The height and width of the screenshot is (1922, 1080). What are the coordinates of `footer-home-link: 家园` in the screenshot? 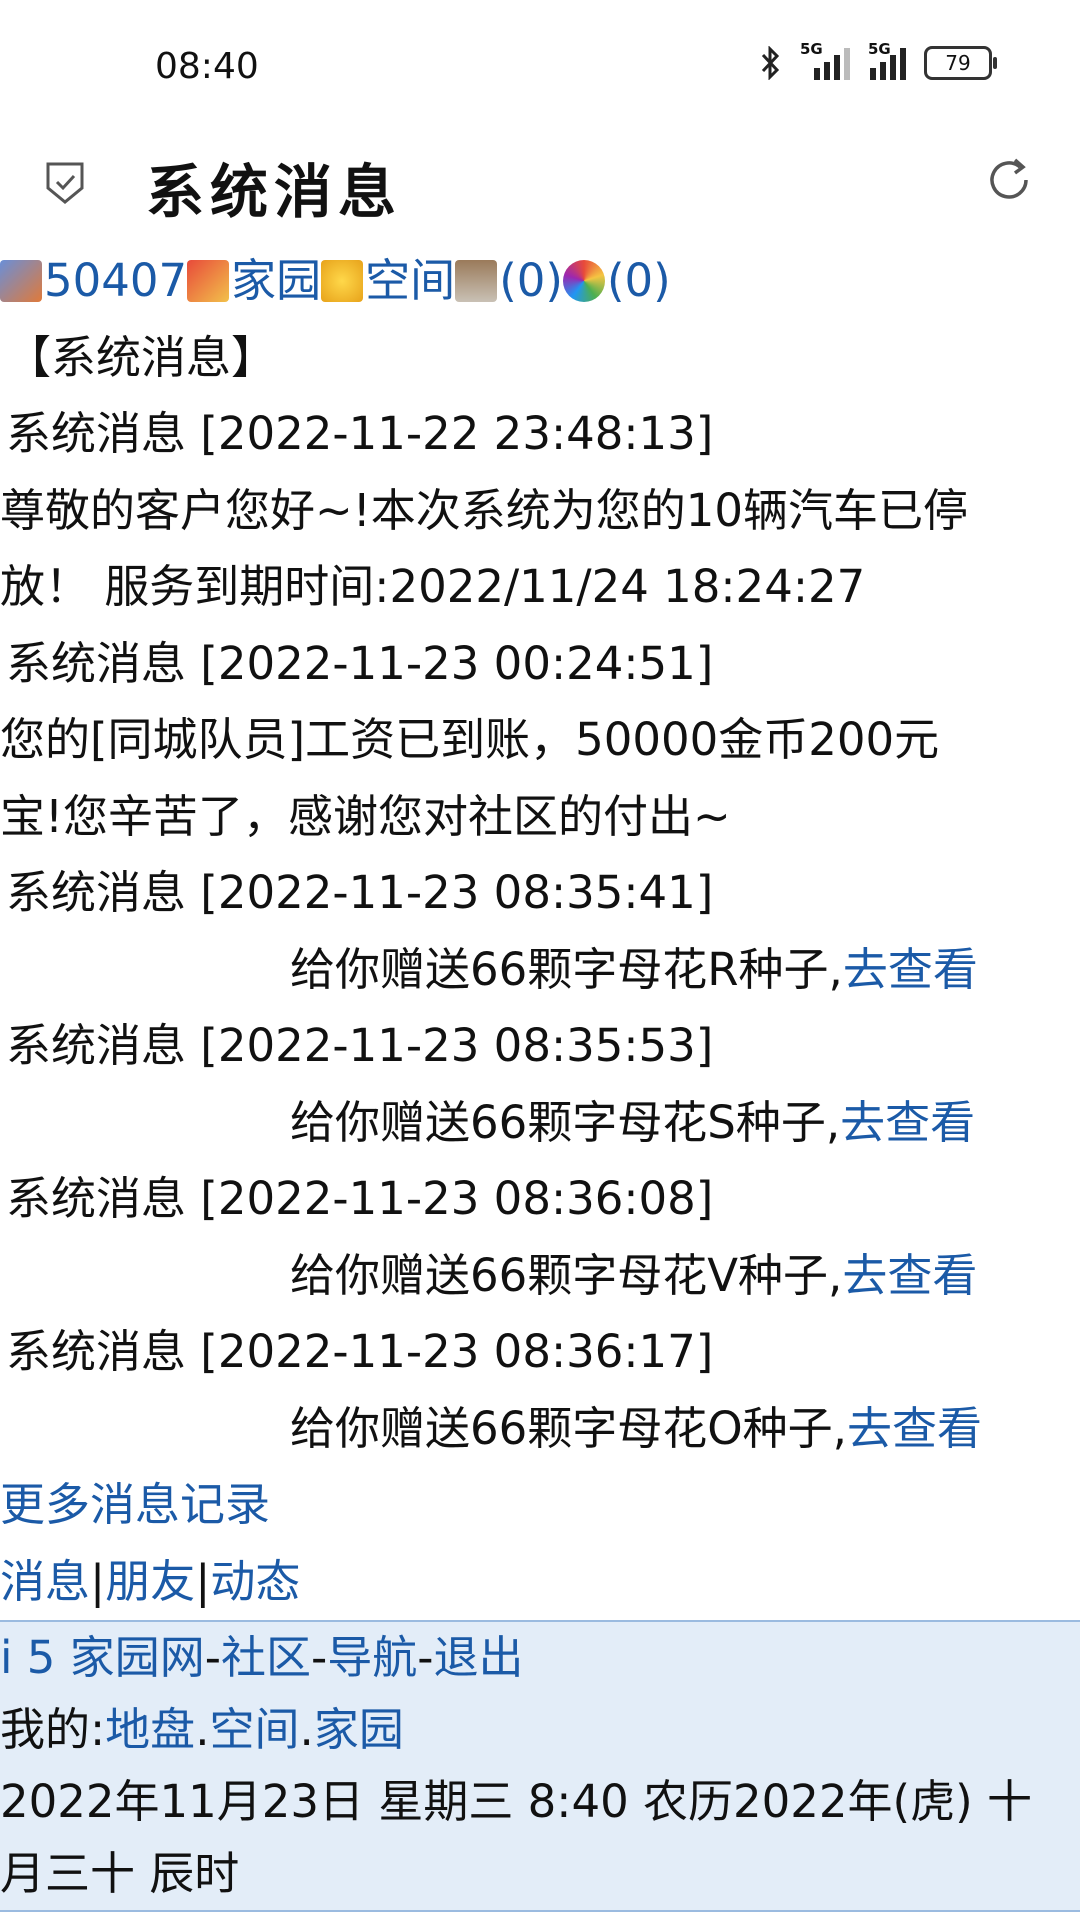 It's located at (359, 1729).